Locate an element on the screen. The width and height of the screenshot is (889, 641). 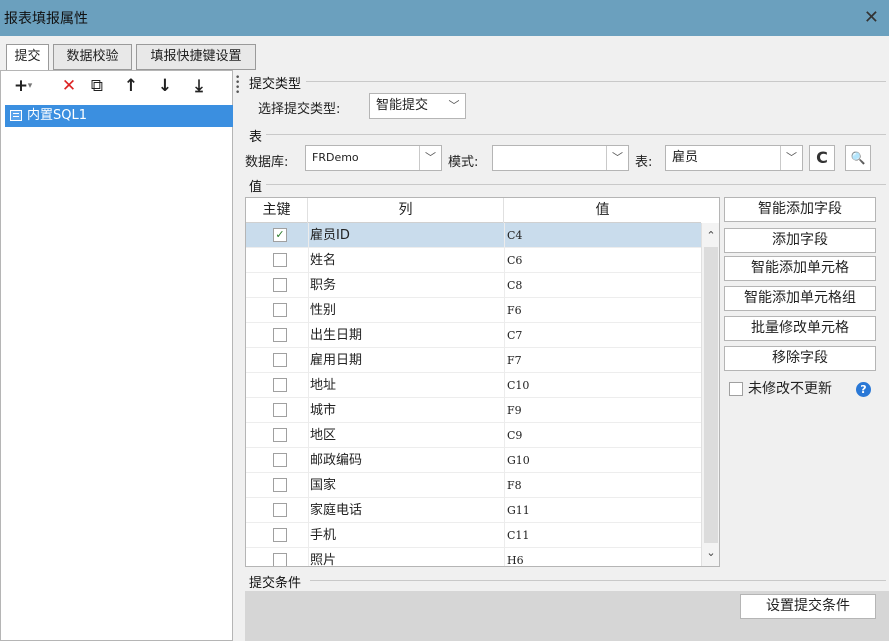
table-row: 手机 C11 is located at coordinates (473, 535).